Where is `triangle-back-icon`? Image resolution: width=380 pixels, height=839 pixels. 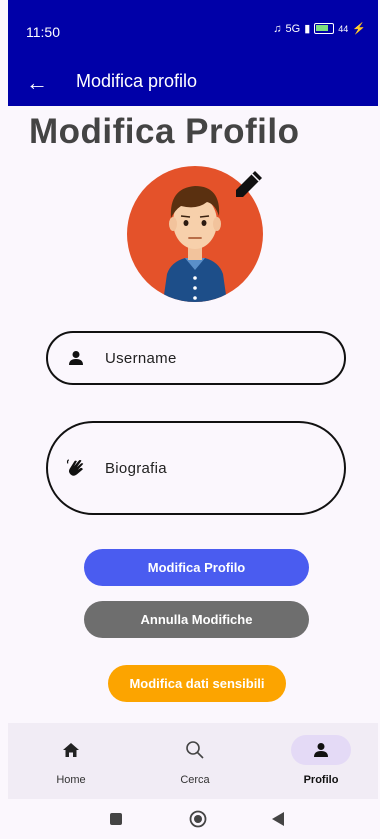 triangle-back-icon is located at coordinates (278, 819).